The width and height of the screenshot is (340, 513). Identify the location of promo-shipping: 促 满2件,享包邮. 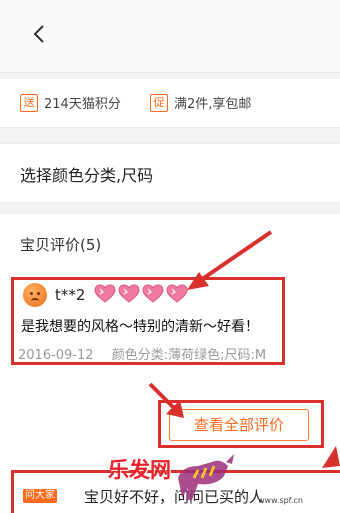
(200, 102).